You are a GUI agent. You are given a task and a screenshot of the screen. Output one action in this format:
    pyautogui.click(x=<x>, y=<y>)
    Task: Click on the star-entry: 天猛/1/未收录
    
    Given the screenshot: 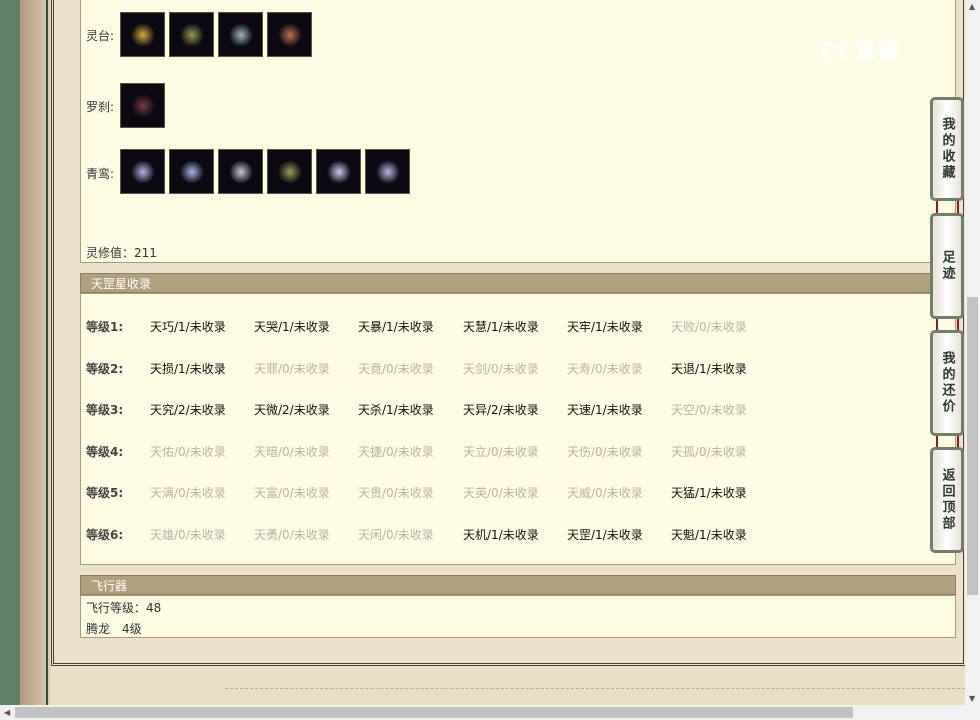 What is the action you would take?
    pyautogui.click(x=709, y=493)
    